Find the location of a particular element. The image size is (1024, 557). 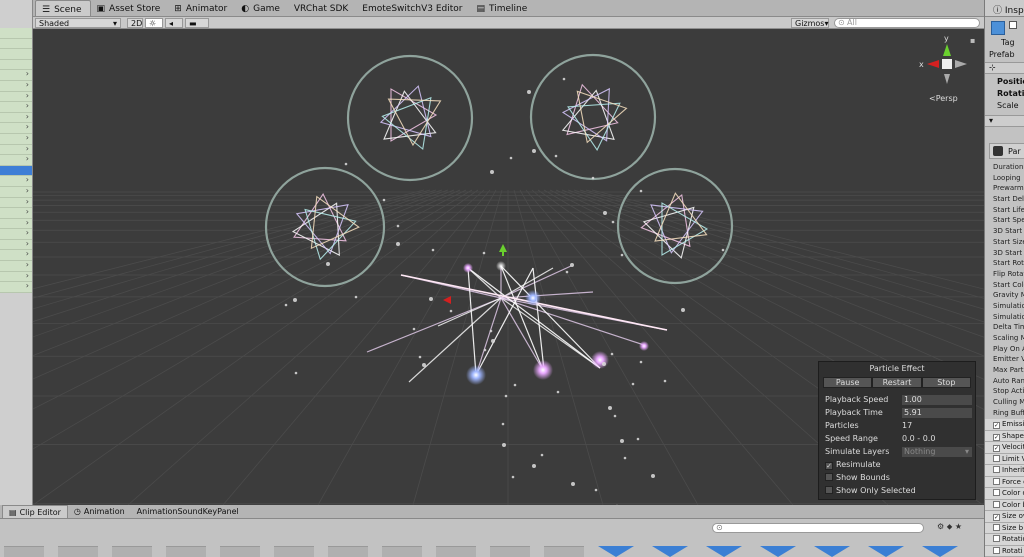

scene-search-input: ⊙ All is located at coordinates (907, 23).